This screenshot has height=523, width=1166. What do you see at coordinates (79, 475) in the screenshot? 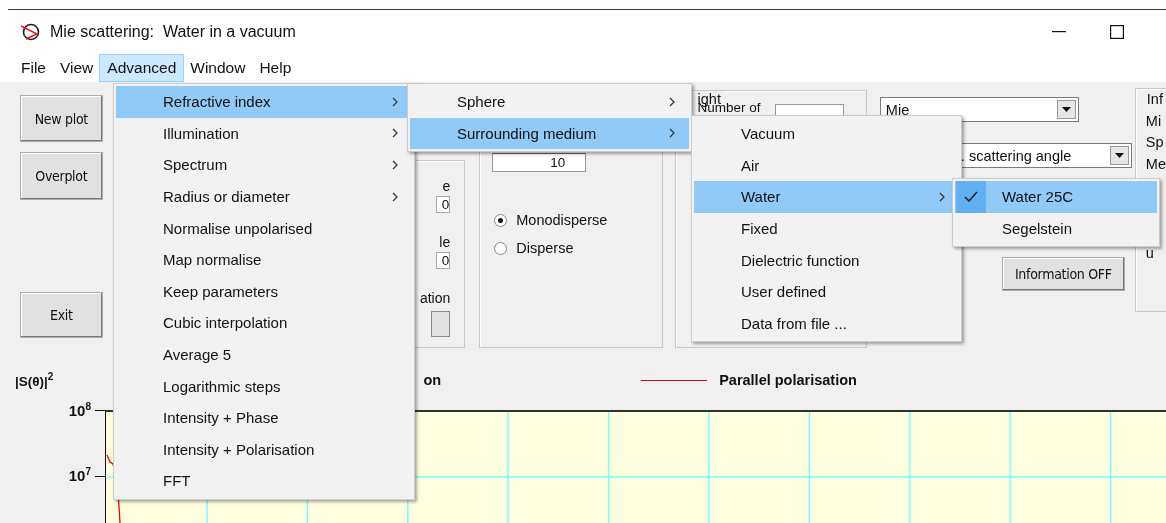
I see `y-tick-label: 10$^{7}$` at bounding box center [79, 475].